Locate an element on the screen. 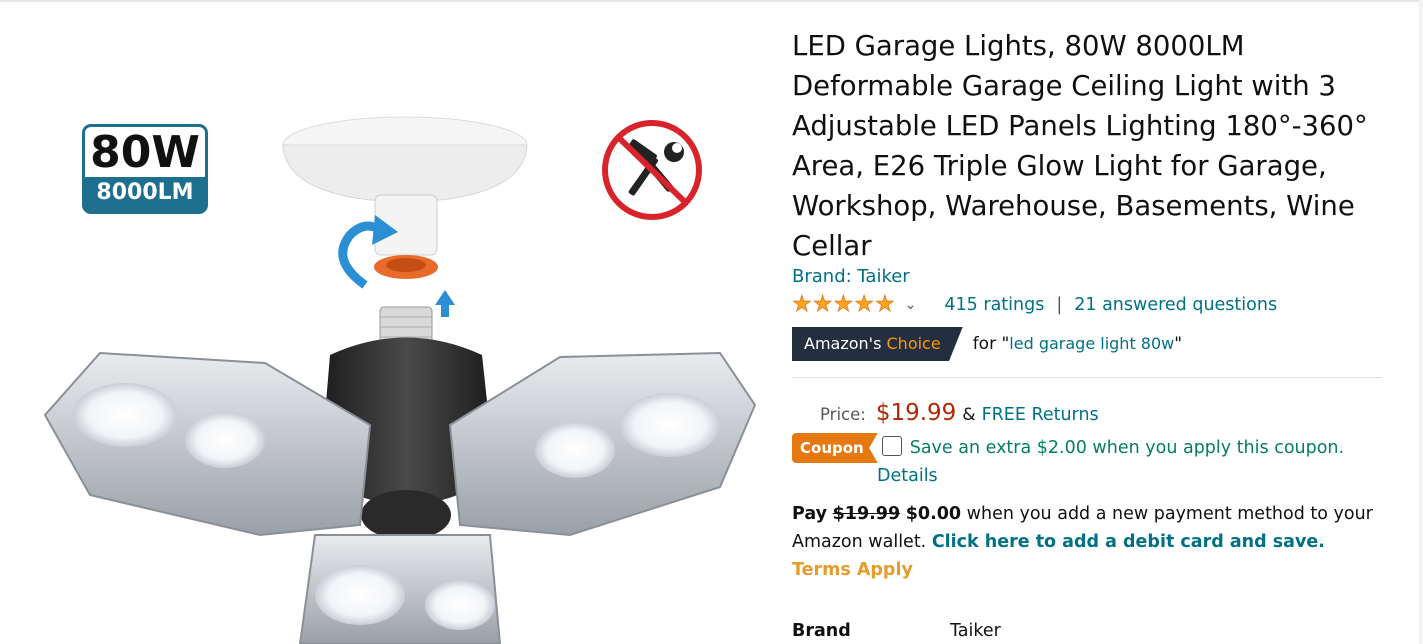  wattage-badge: 80W 8000LM is located at coordinates (145, 169).